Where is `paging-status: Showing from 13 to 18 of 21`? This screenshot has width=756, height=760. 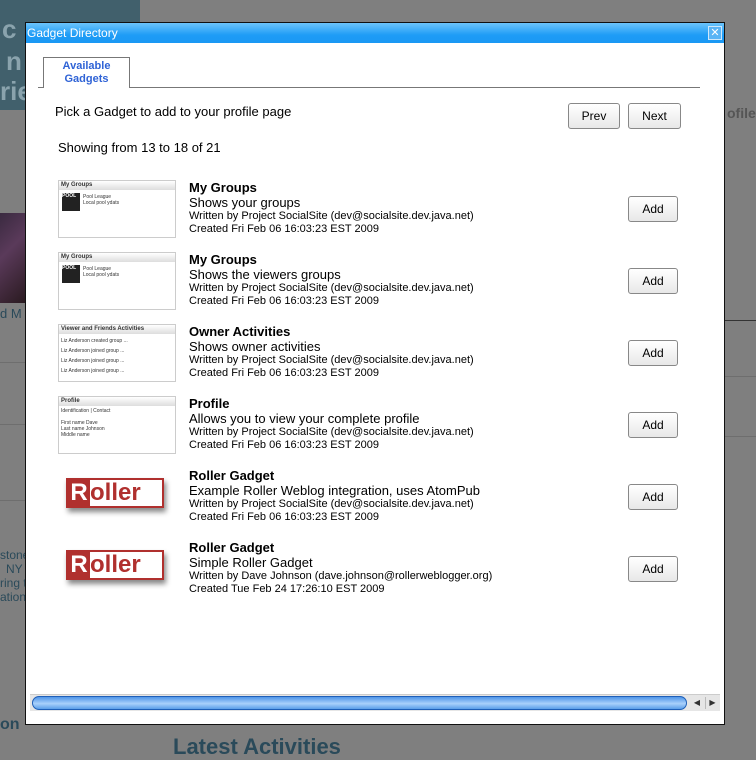 paging-status: Showing from 13 to 18 of 21 is located at coordinates (139, 147).